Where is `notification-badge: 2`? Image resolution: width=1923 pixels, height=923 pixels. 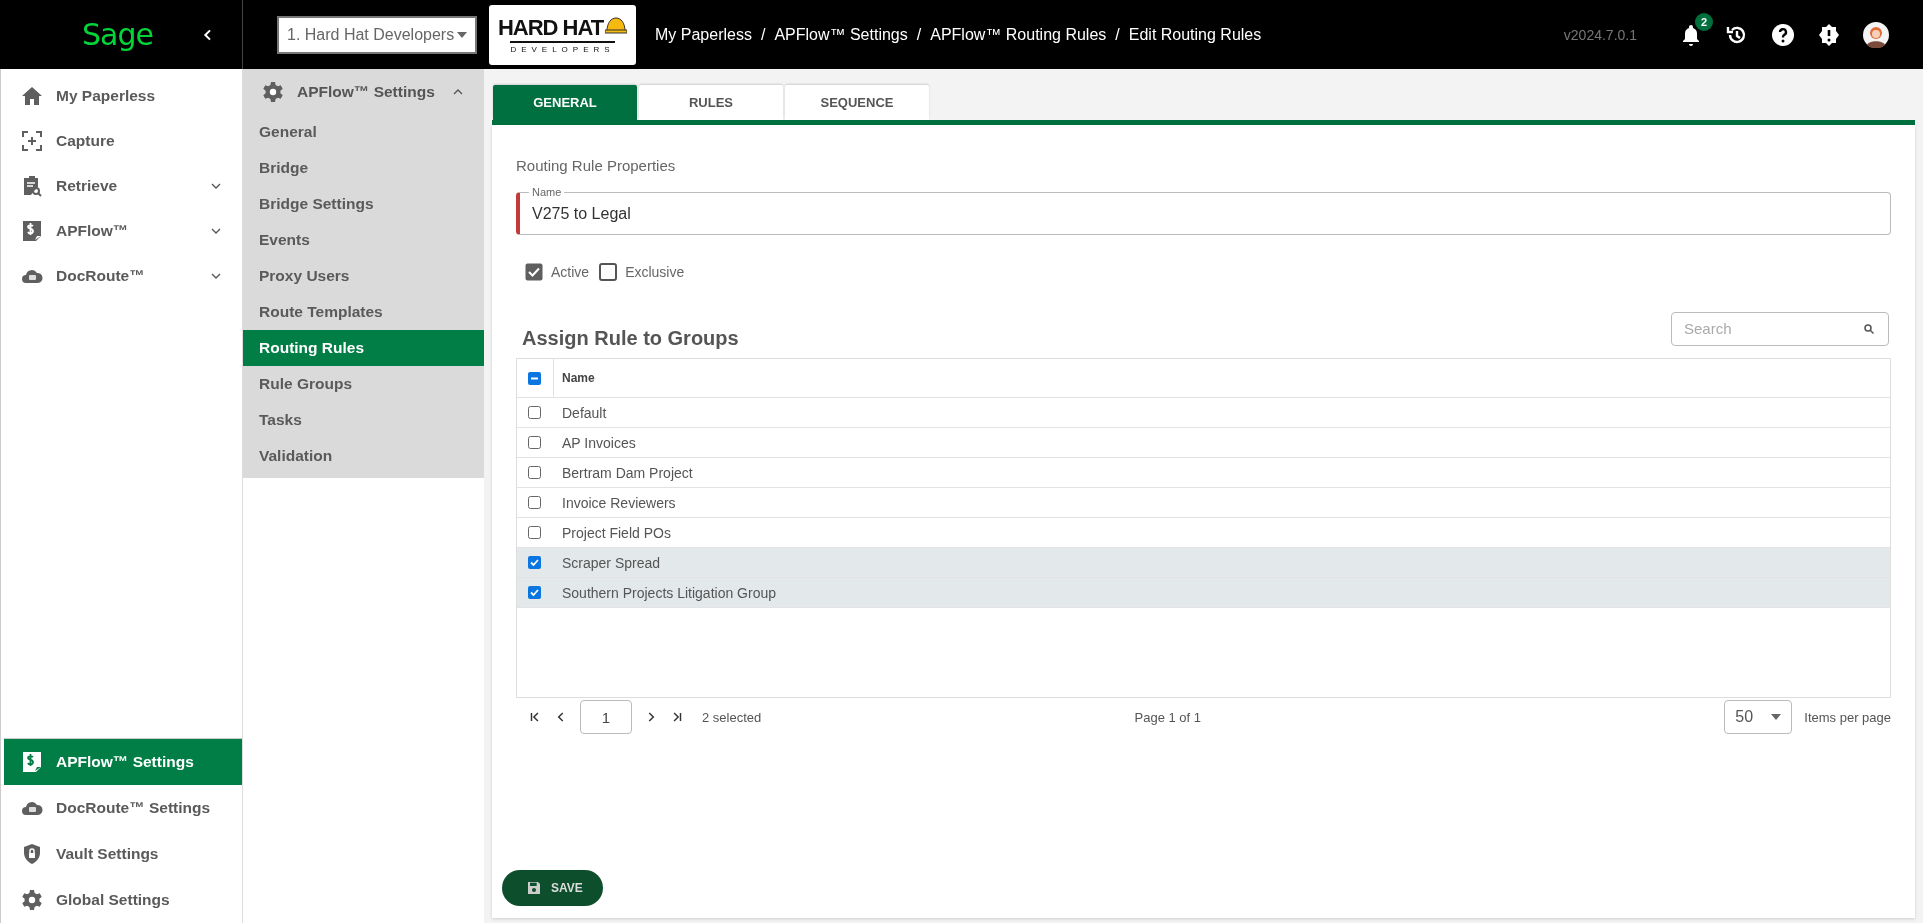 notification-badge: 2 is located at coordinates (1704, 21).